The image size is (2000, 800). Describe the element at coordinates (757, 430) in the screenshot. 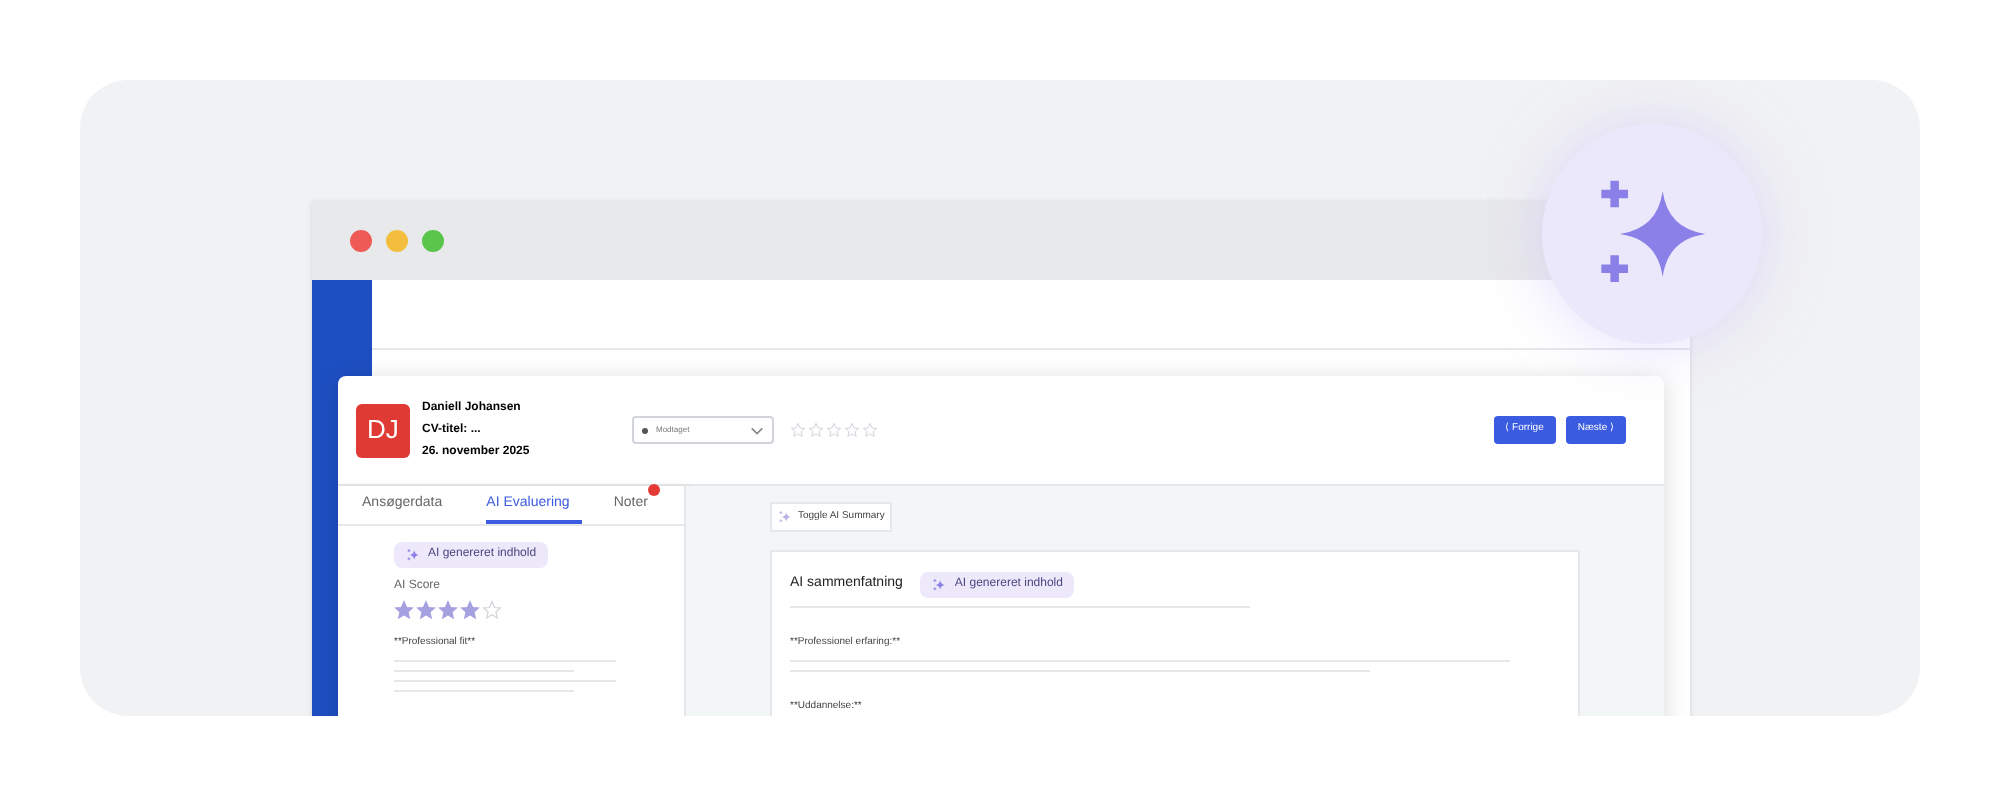

I see `chevron-down-icon` at that location.